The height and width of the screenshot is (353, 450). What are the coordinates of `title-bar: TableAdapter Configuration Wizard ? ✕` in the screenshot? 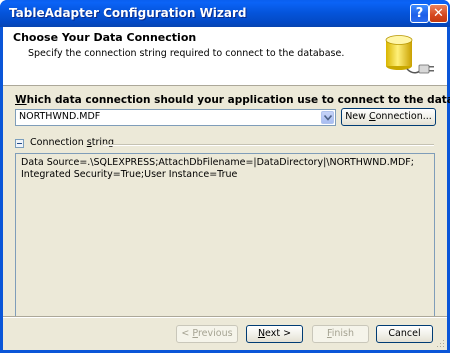 It's located at (225, 13).